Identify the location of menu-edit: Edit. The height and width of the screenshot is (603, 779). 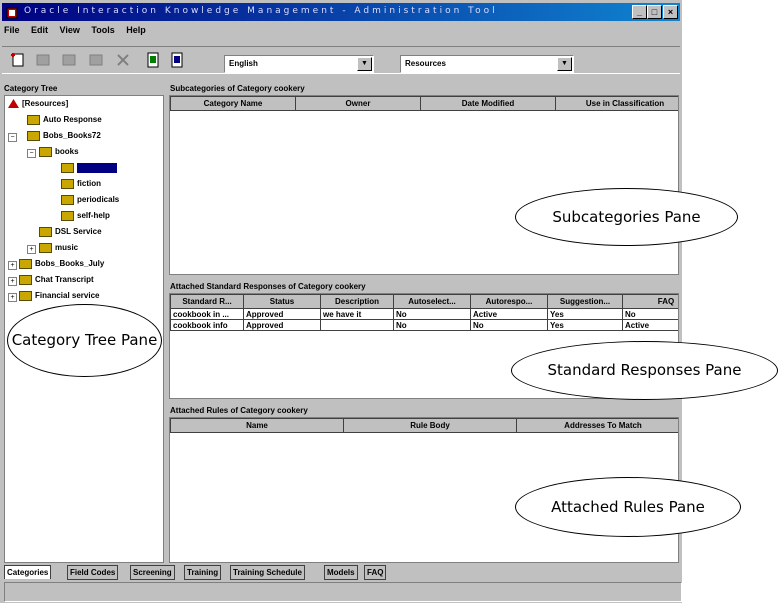
(39, 30).